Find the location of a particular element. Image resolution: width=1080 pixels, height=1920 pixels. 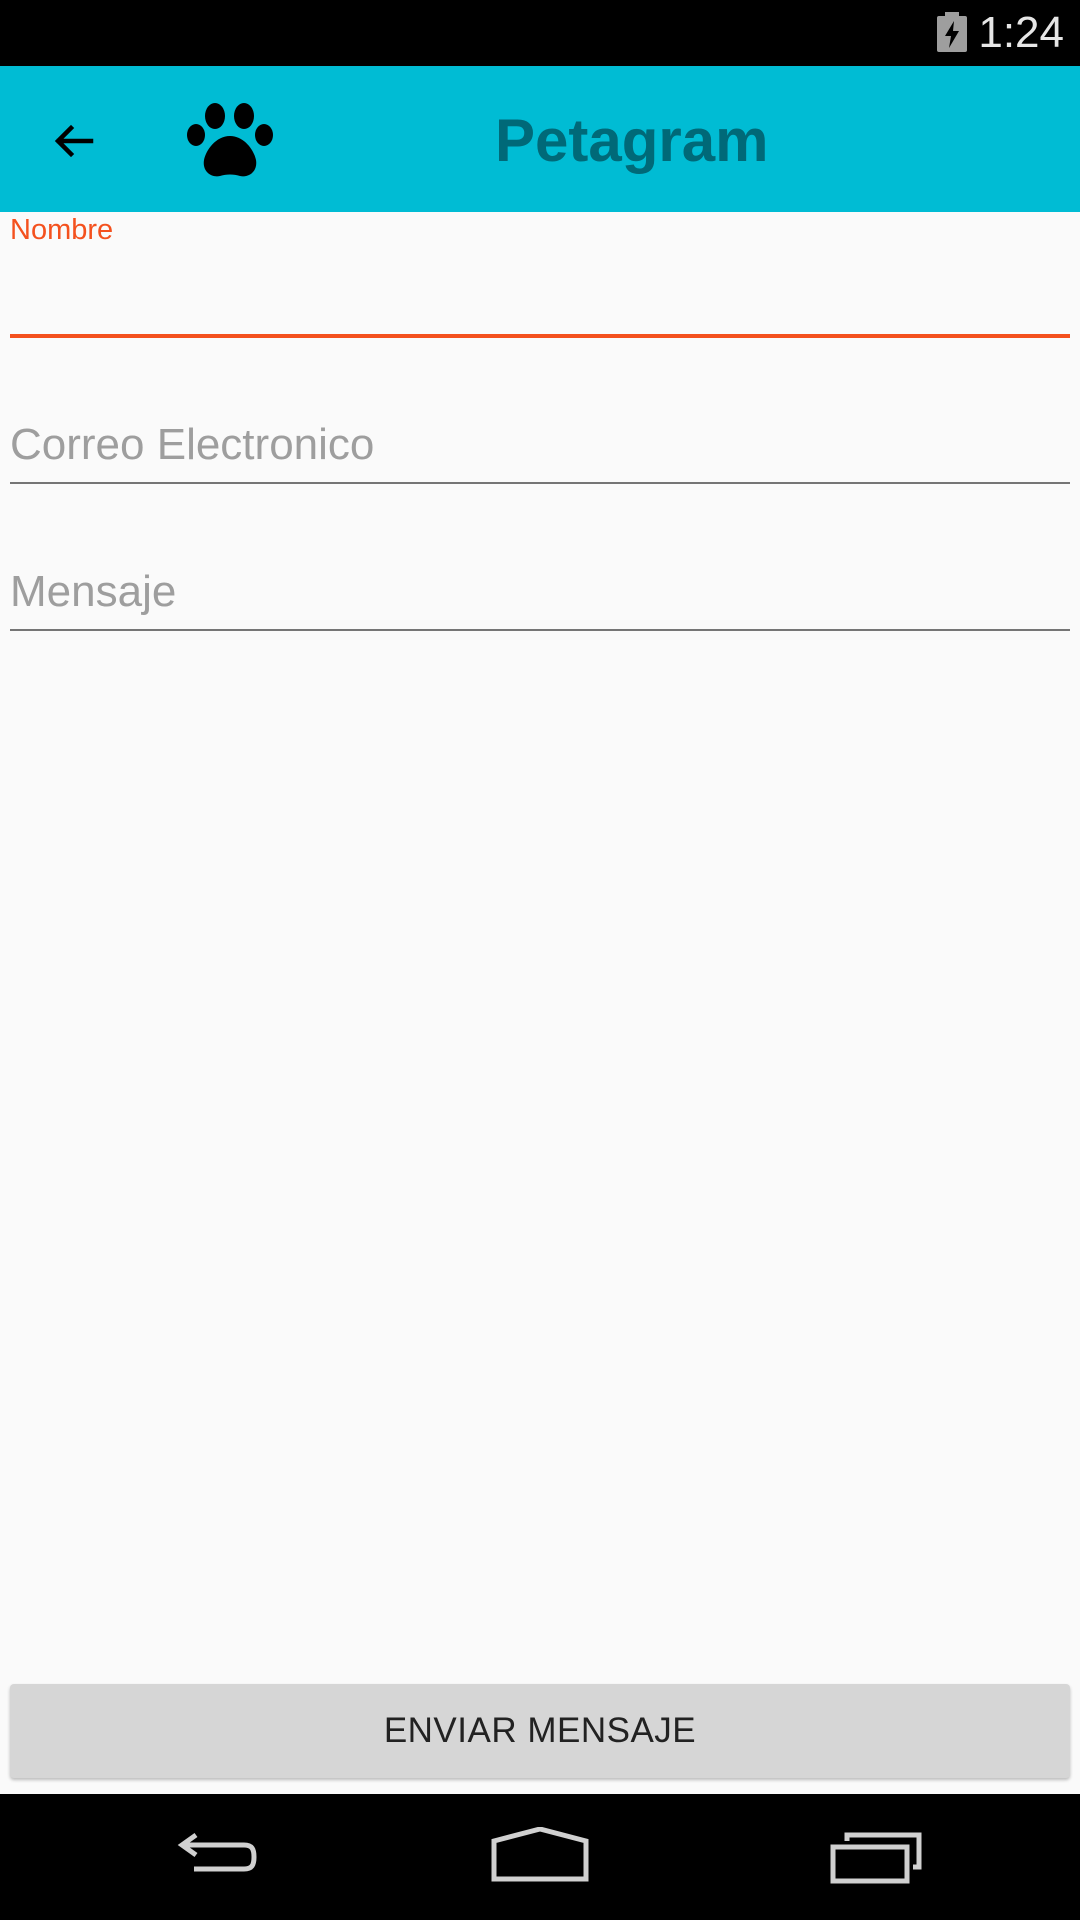

nav-recents-icon is located at coordinates (875, 1857).